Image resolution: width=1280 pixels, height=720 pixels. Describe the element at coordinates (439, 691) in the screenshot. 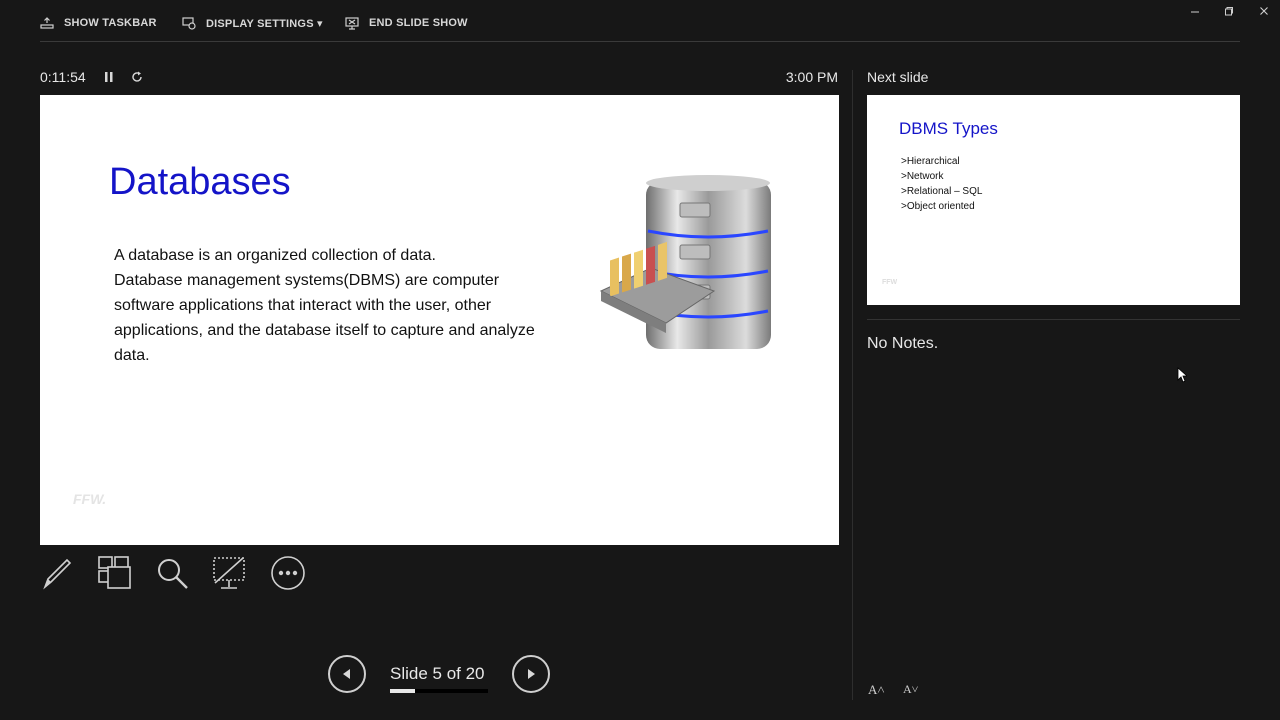

I see `slide-progress-bar` at that location.